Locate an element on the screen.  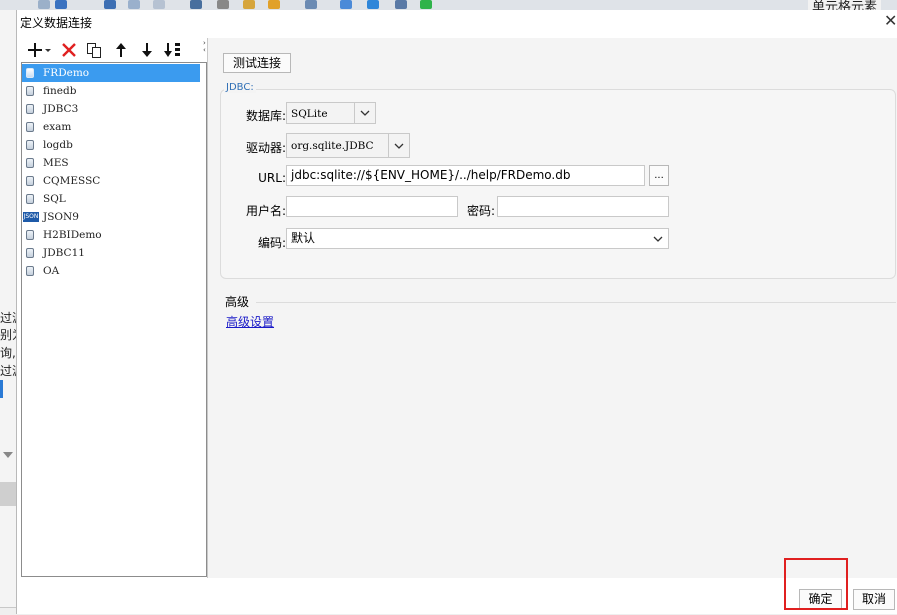
json-icon: JSON is located at coordinates (31, 217).